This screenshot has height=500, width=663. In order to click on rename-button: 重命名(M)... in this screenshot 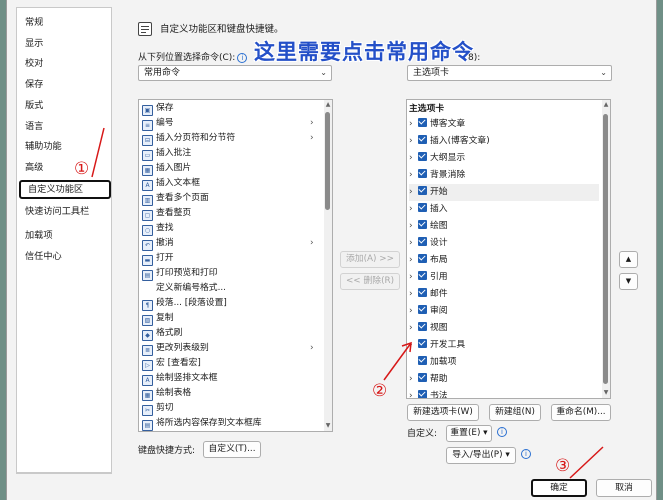, I will do `click(581, 412)`.